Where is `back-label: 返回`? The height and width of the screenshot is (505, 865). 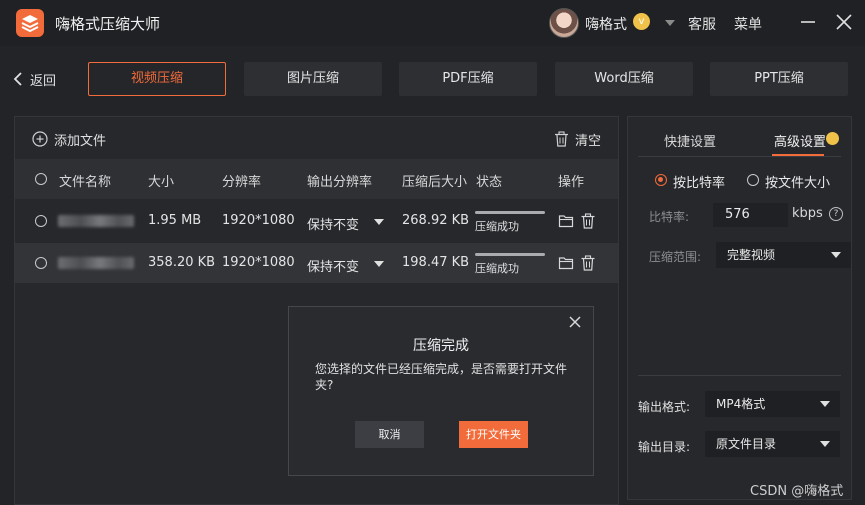 back-label: 返回 is located at coordinates (43, 81).